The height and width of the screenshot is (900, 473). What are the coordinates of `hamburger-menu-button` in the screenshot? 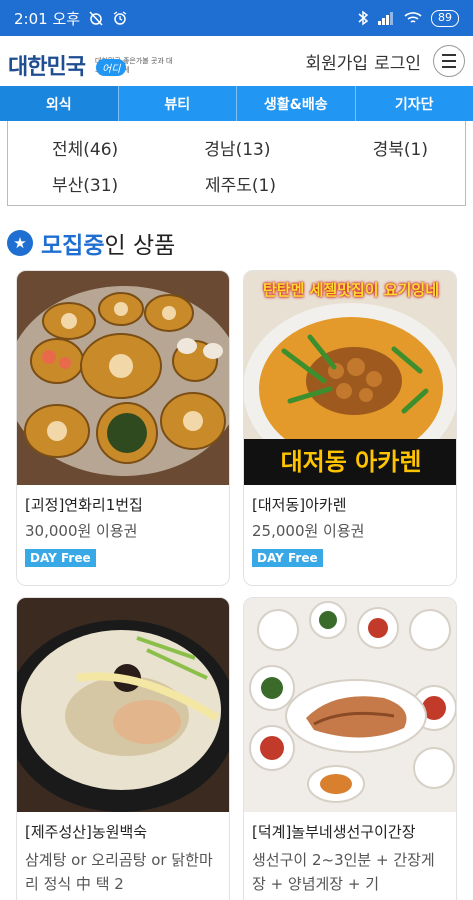 It's located at (449, 61).